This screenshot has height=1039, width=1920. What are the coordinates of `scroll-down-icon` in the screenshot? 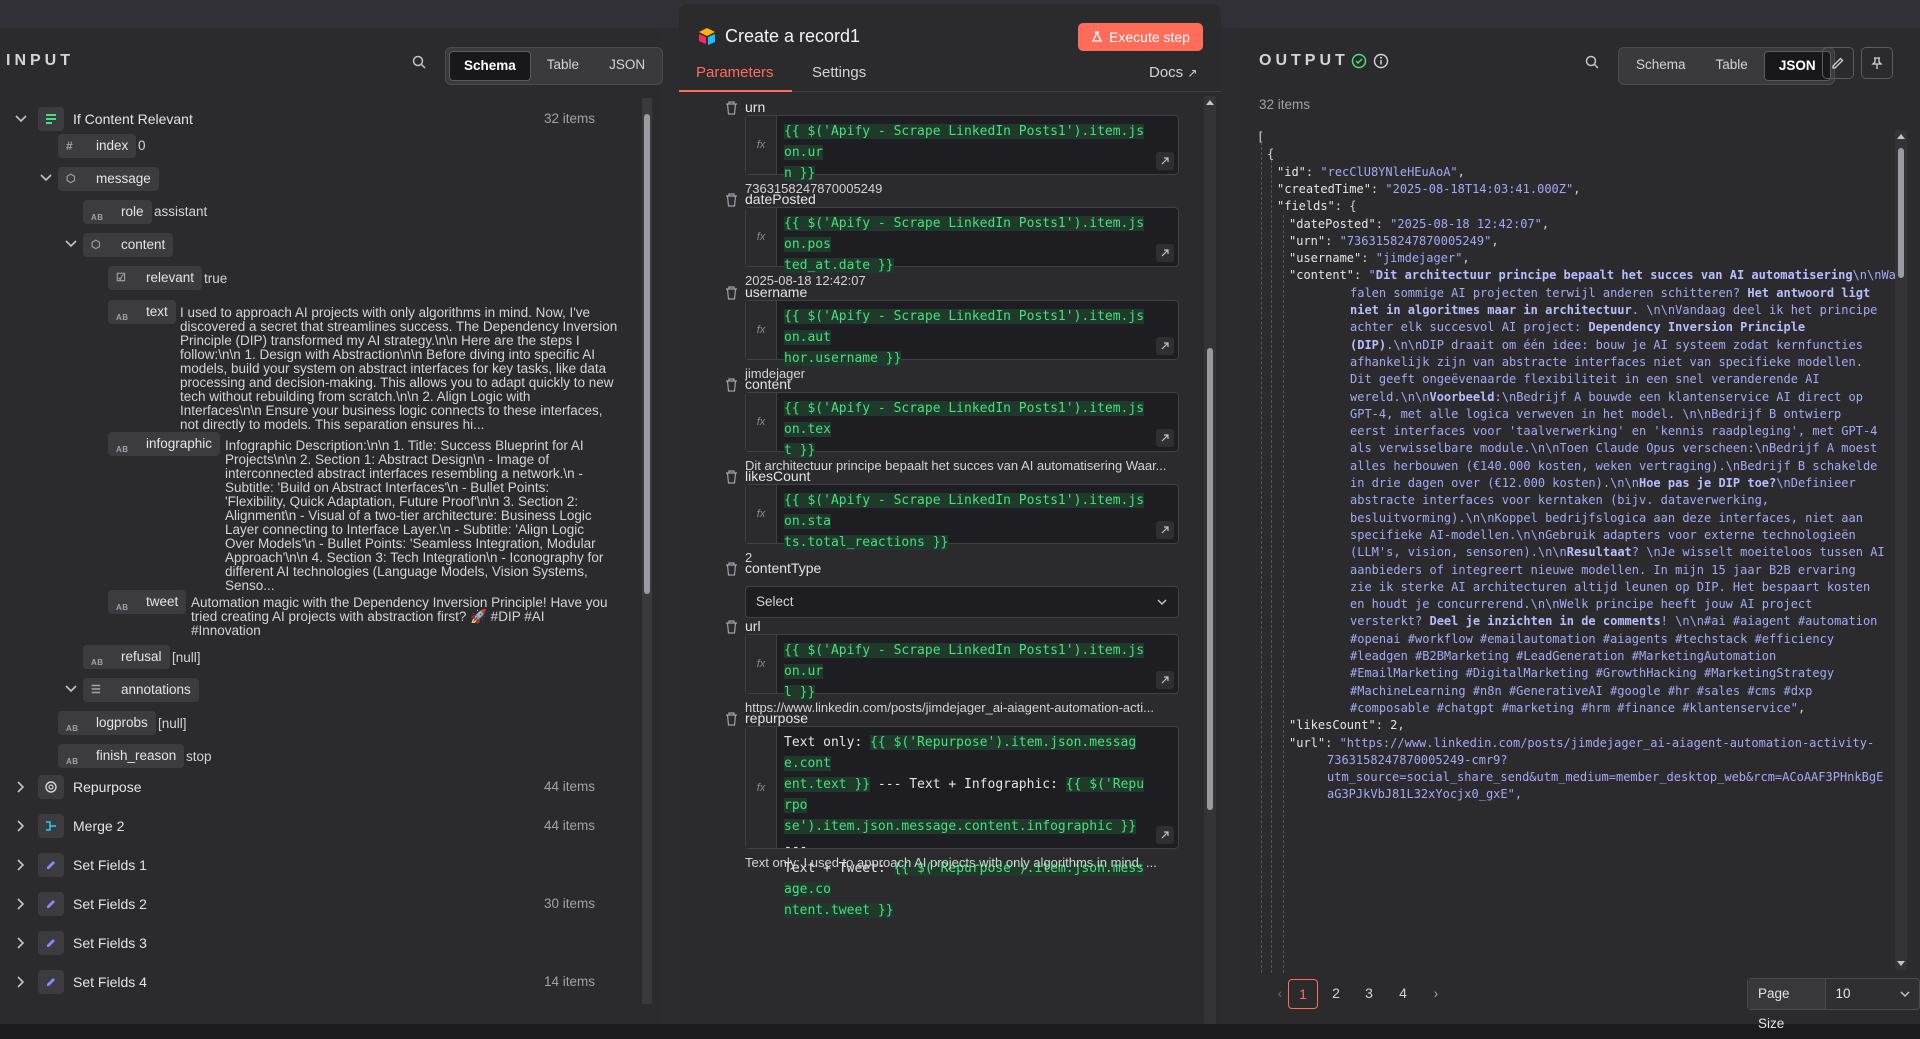 It's located at (1901, 964).